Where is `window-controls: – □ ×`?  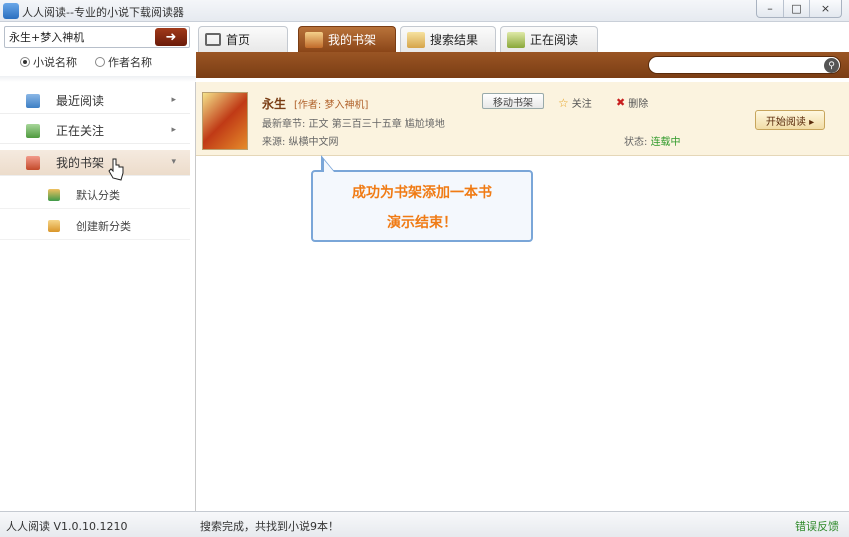
window-controls: – □ × is located at coordinates (799, 9).